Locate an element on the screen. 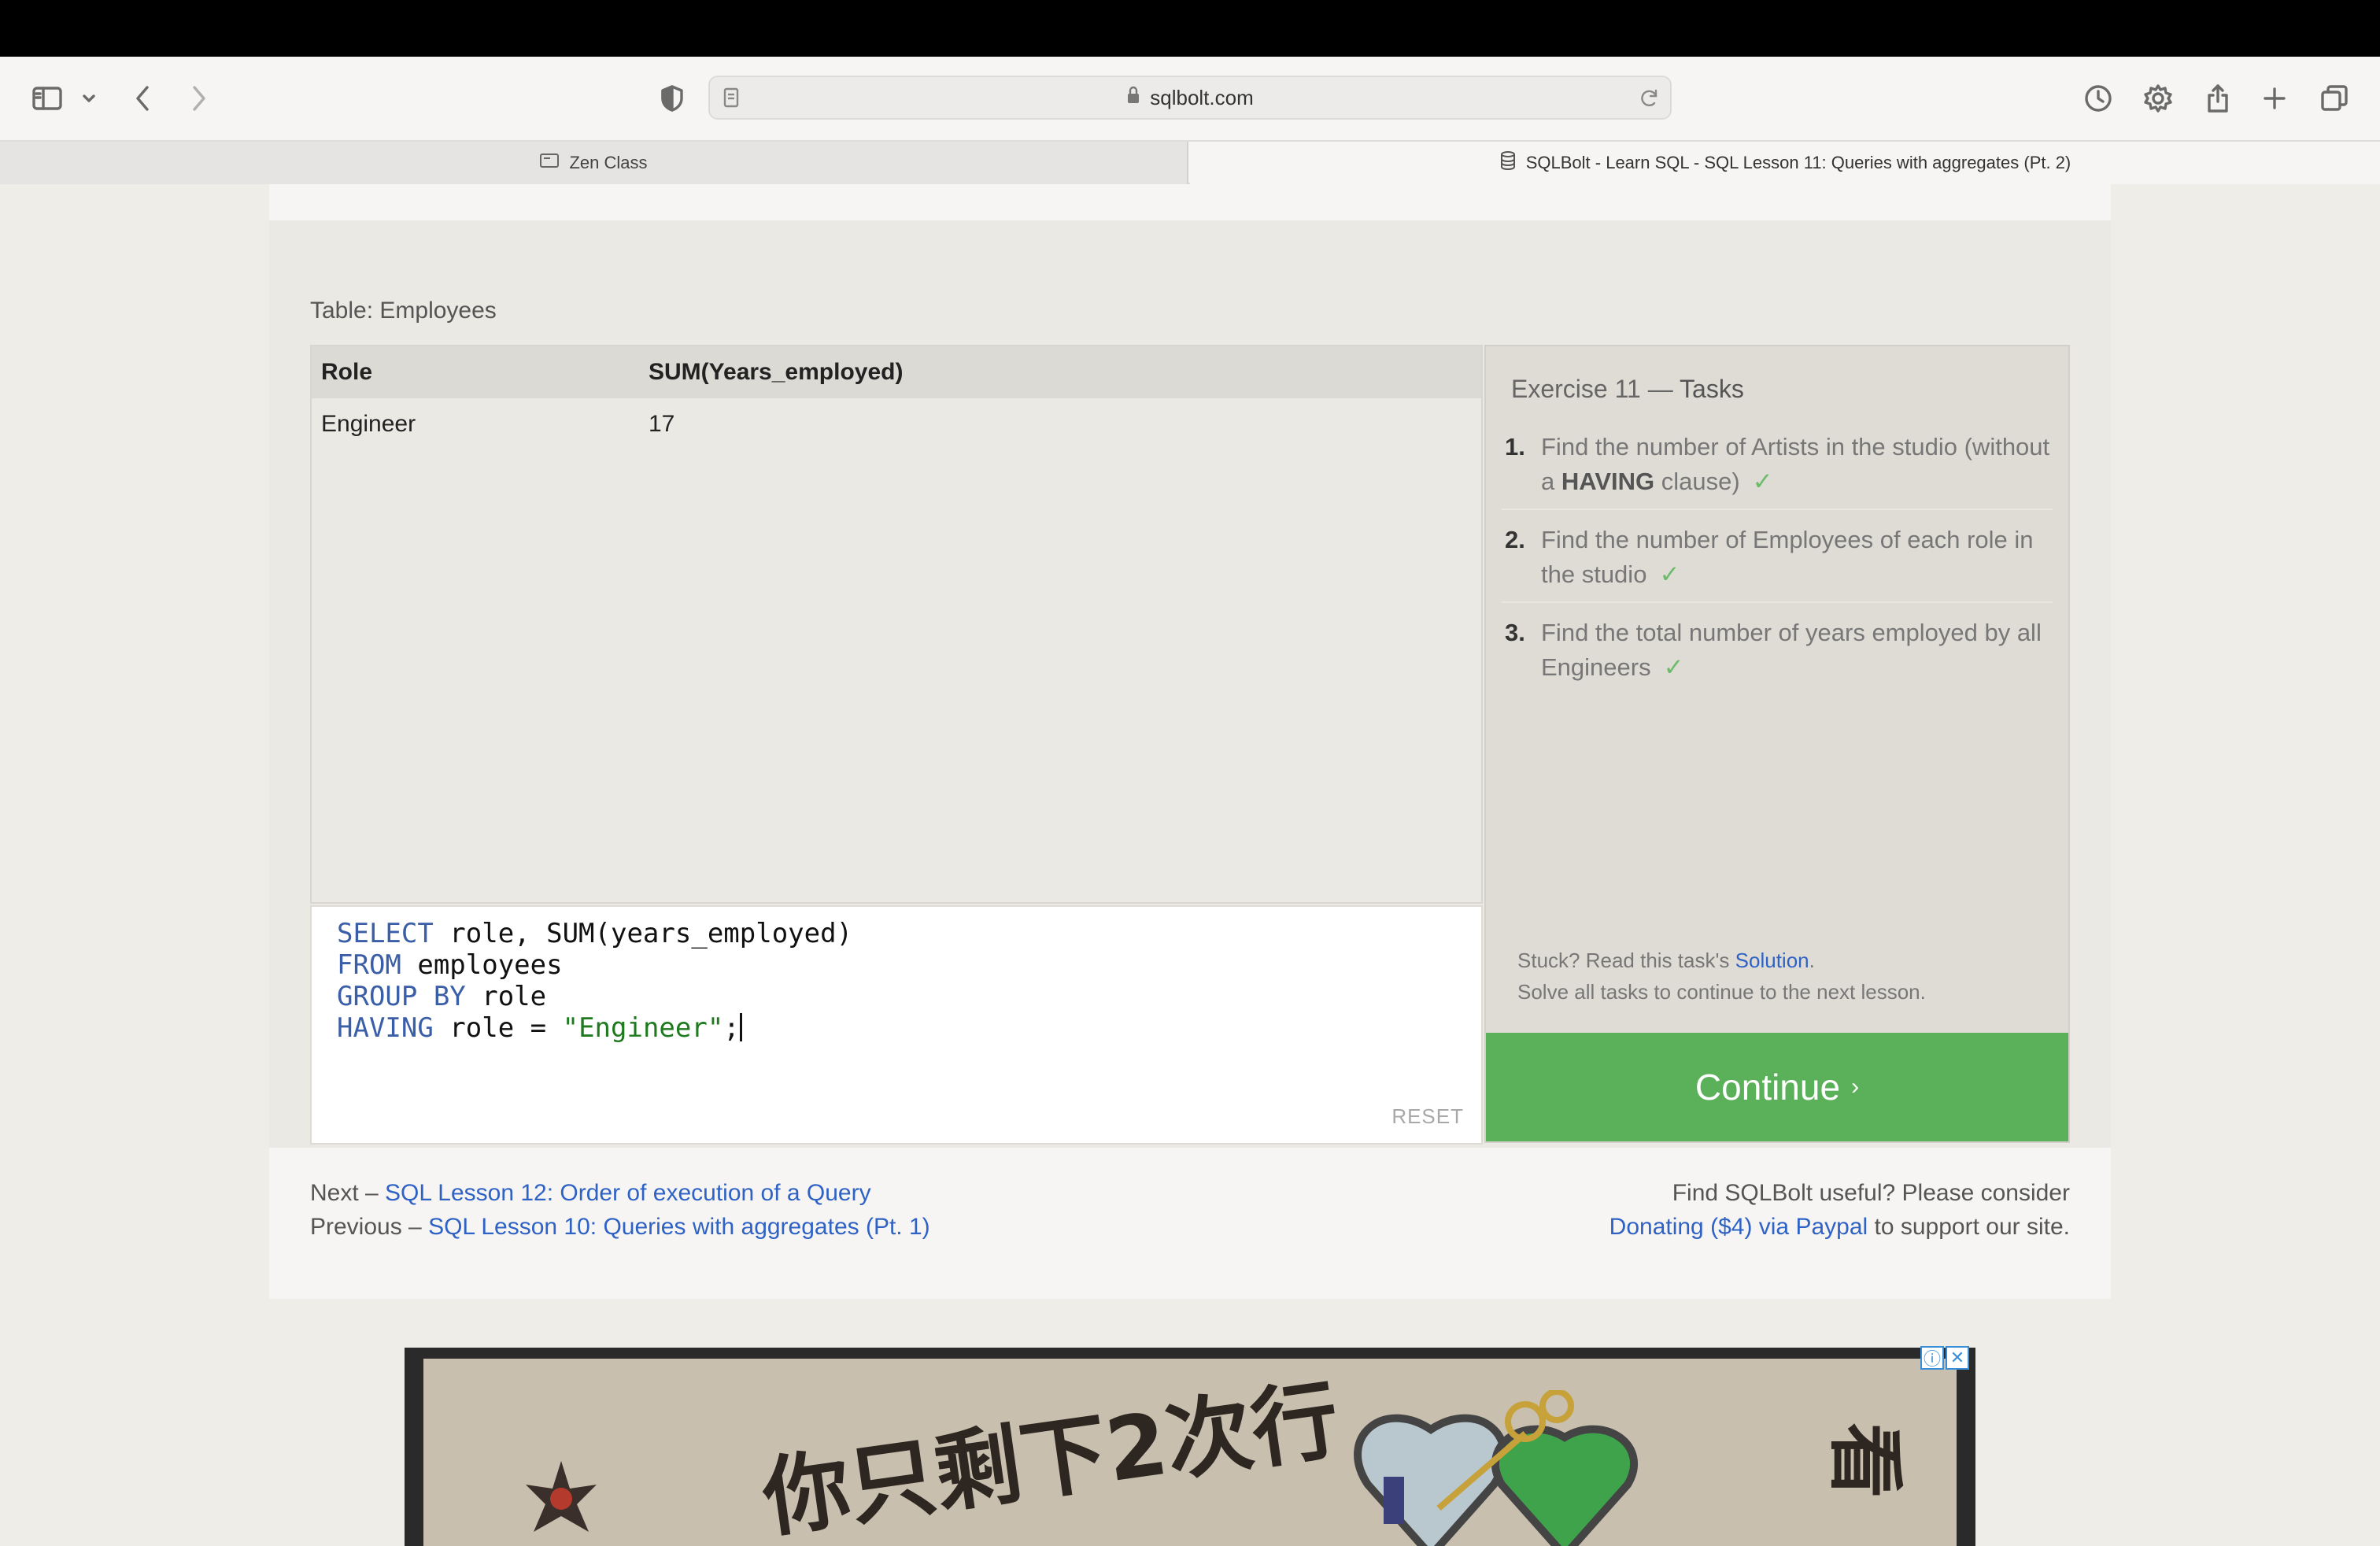  ad-controls: ⓘ ✕ is located at coordinates (1944, 1358).